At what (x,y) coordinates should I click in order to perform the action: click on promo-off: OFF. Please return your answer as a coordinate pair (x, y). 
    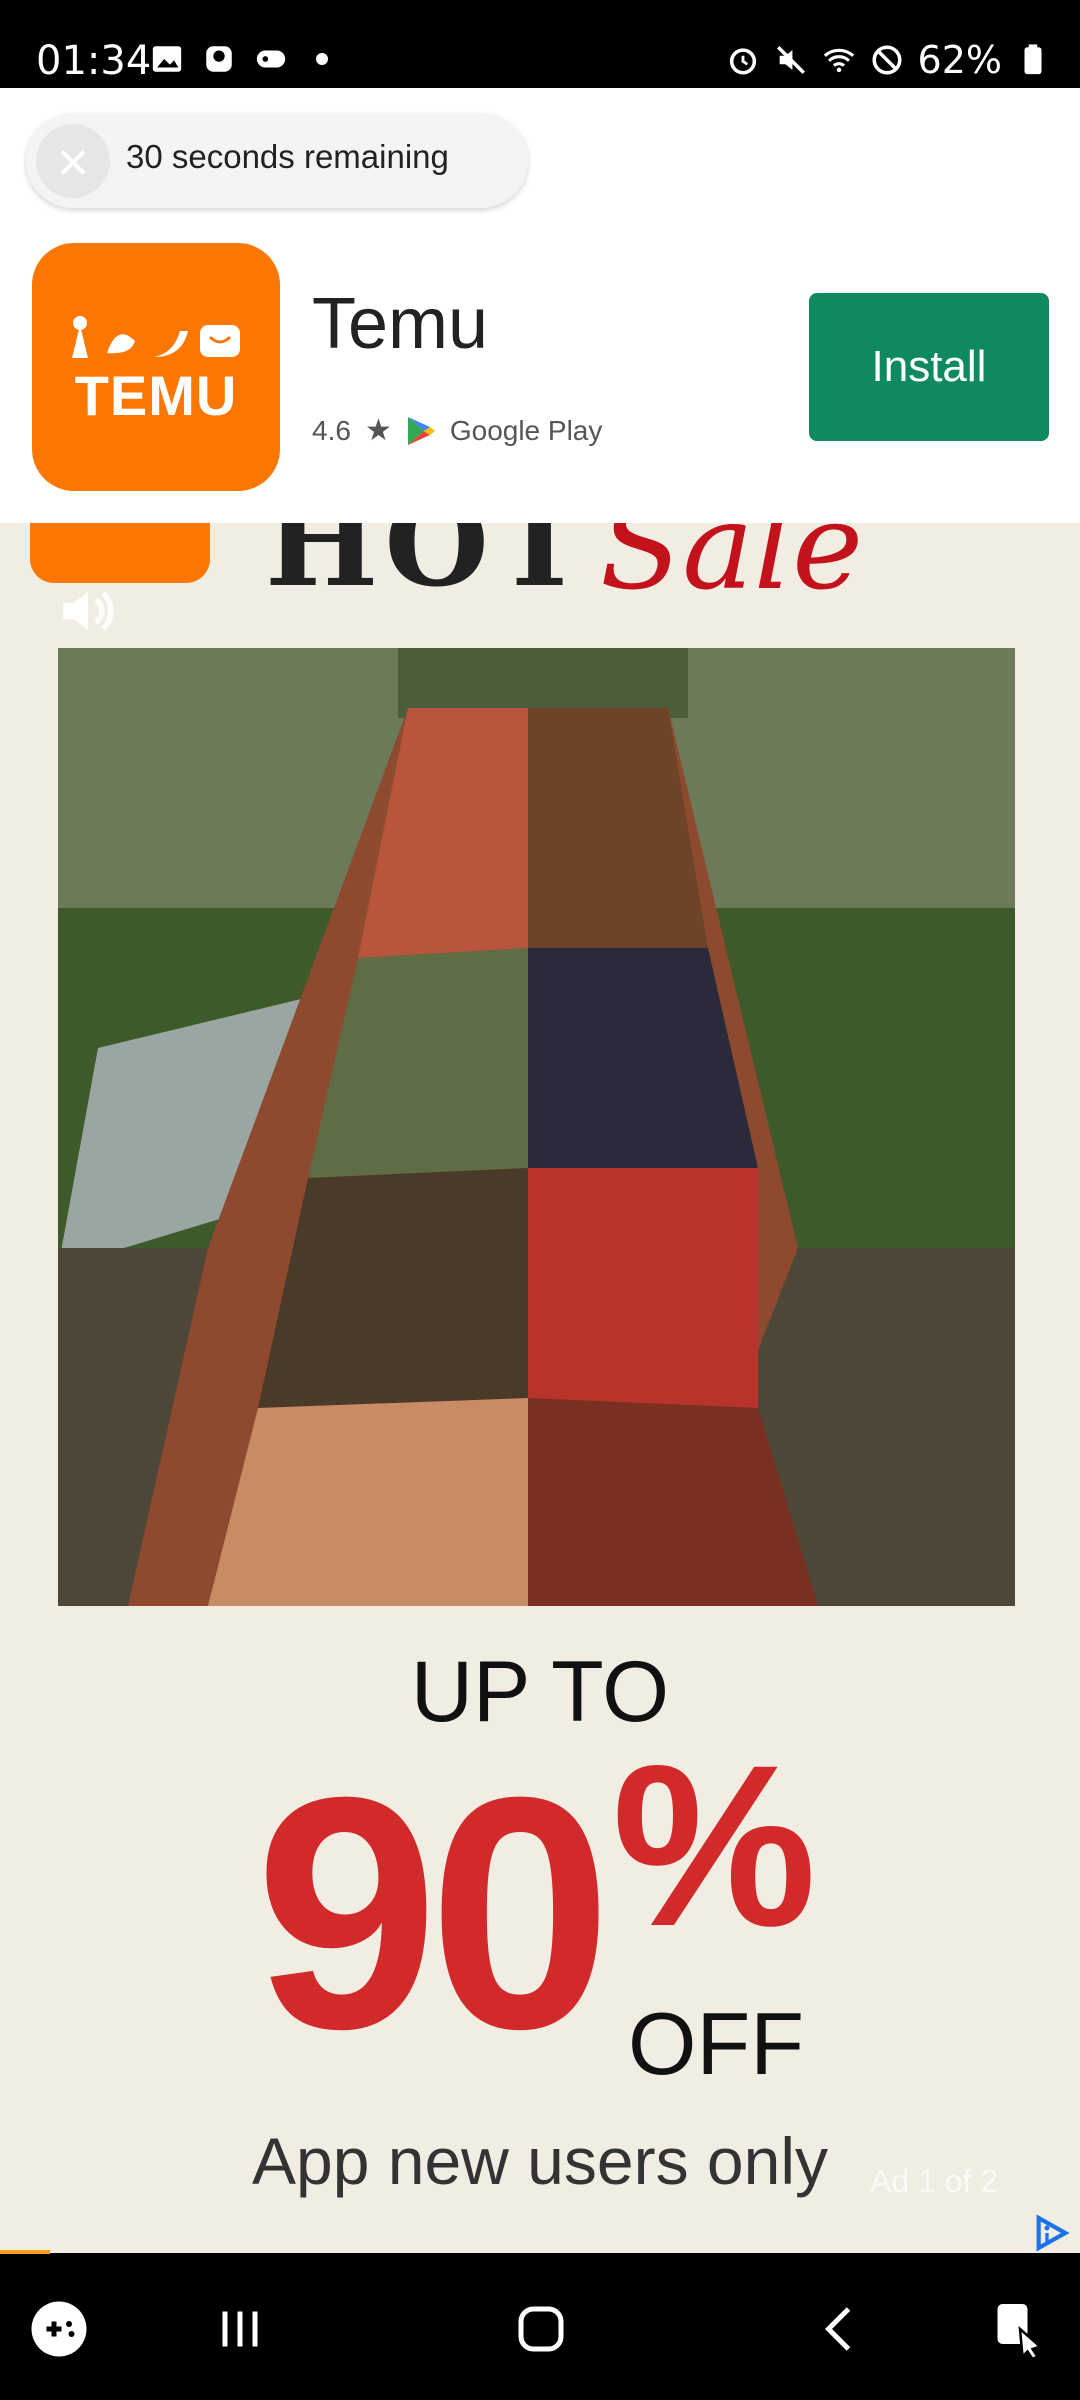
    Looking at the image, I should click on (716, 2043).